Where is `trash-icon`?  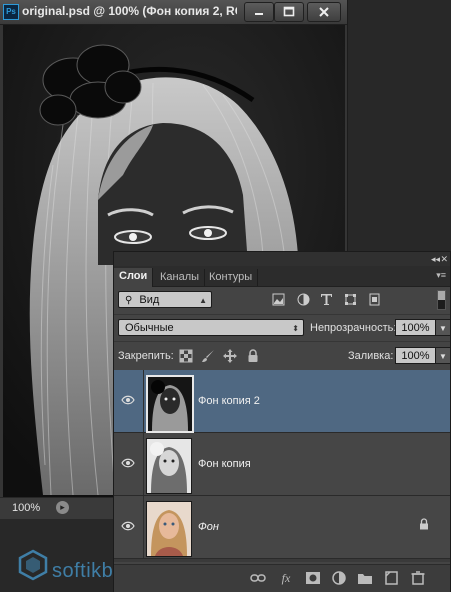
trash-icon is located at coordinates (418, 578).